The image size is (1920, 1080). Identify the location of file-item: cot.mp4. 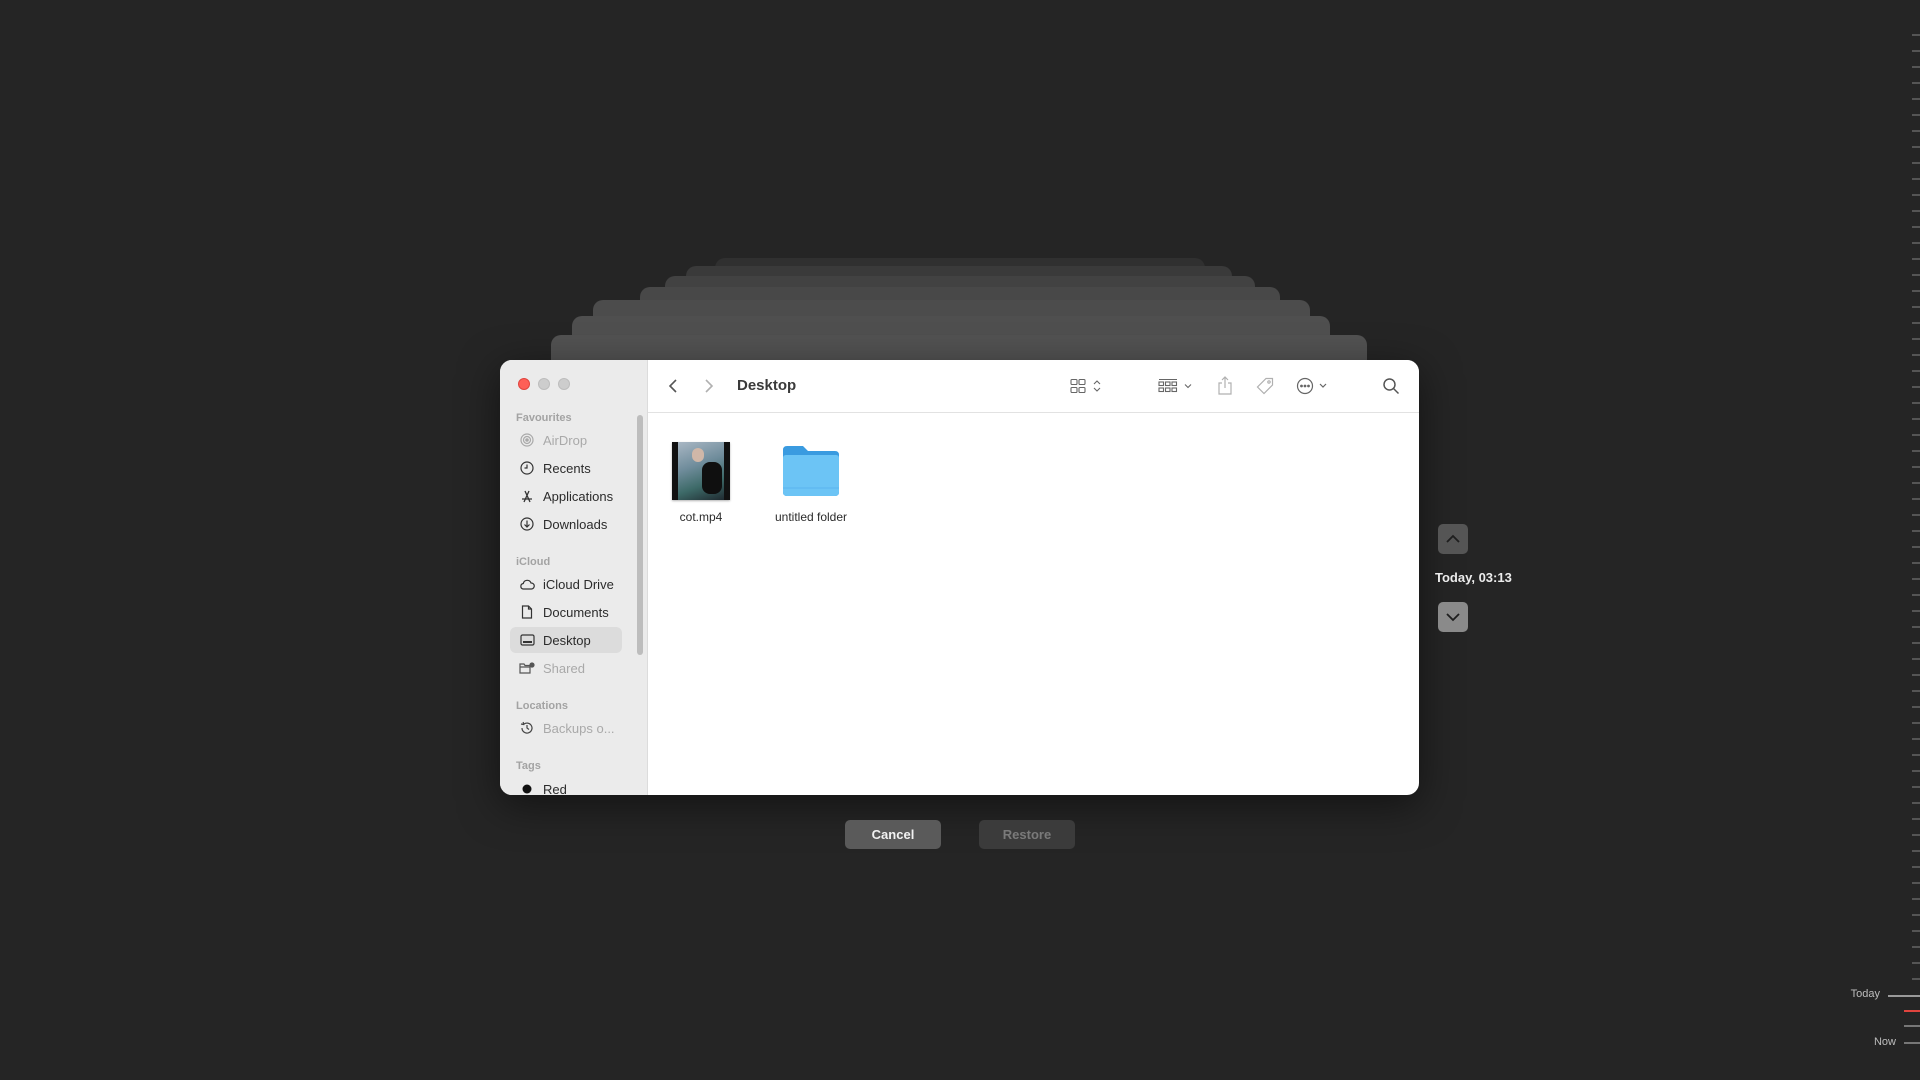
(701, 479).